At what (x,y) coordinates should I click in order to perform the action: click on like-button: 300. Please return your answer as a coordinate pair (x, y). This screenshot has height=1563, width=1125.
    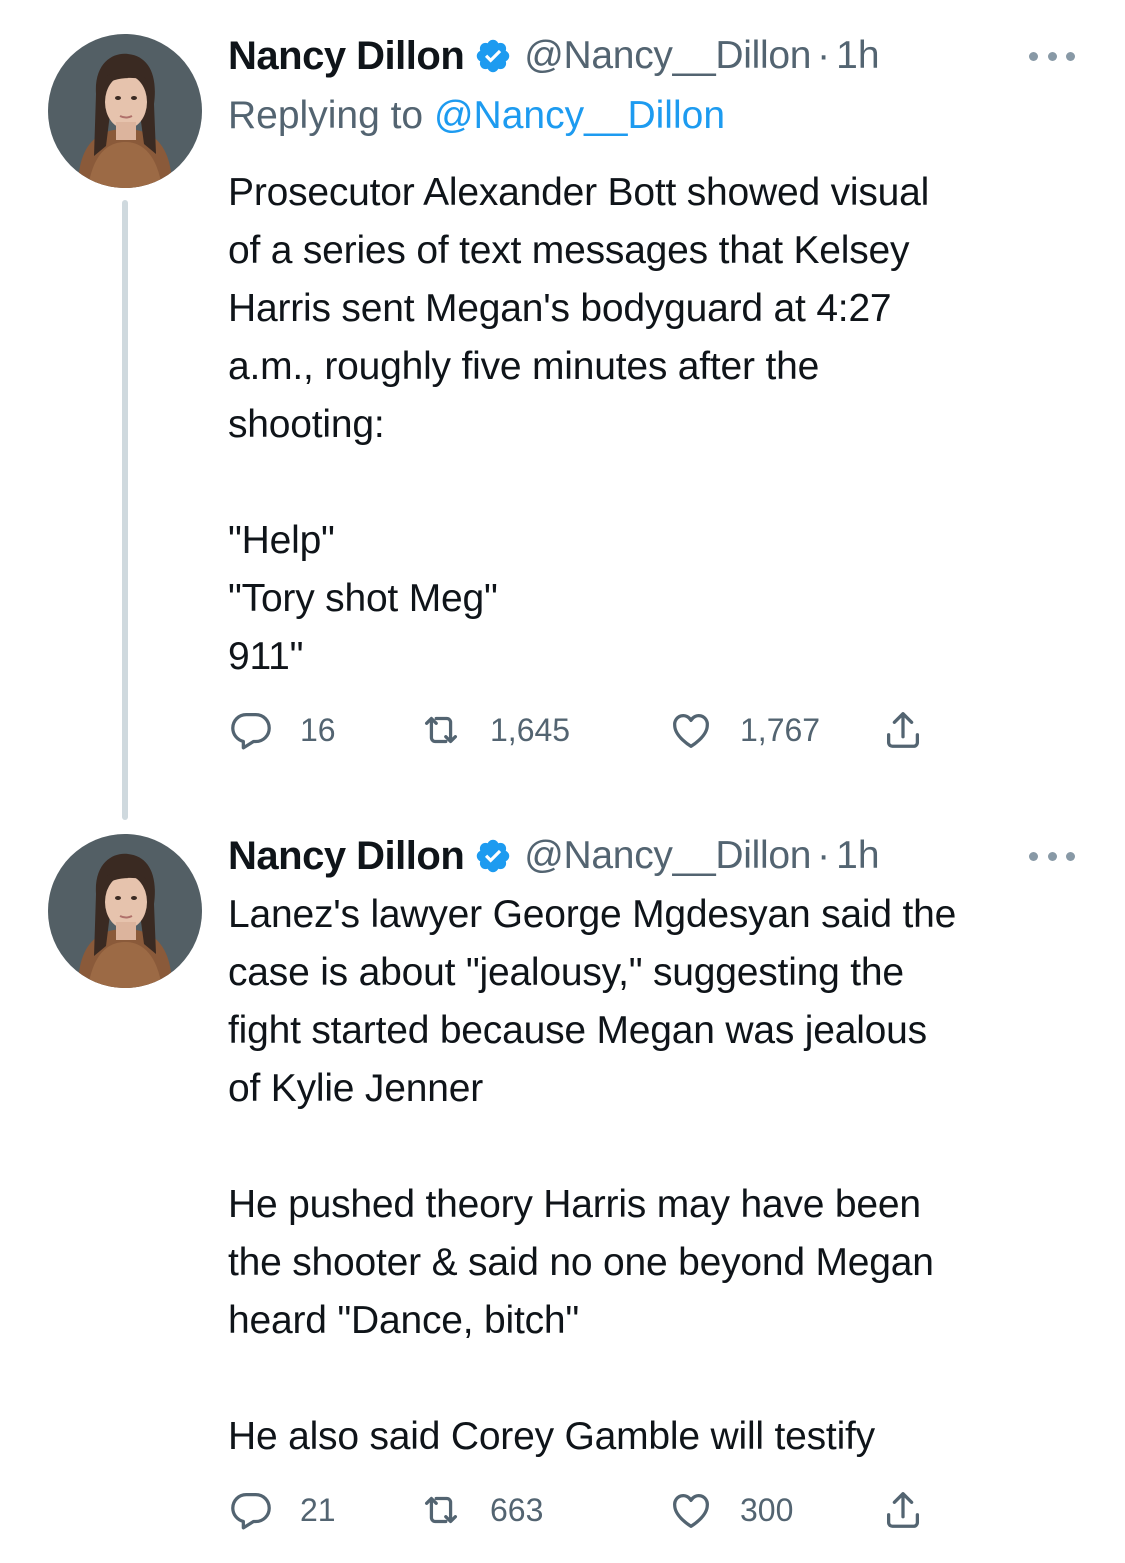
    Looking at the image, I should click on (730, 1510).